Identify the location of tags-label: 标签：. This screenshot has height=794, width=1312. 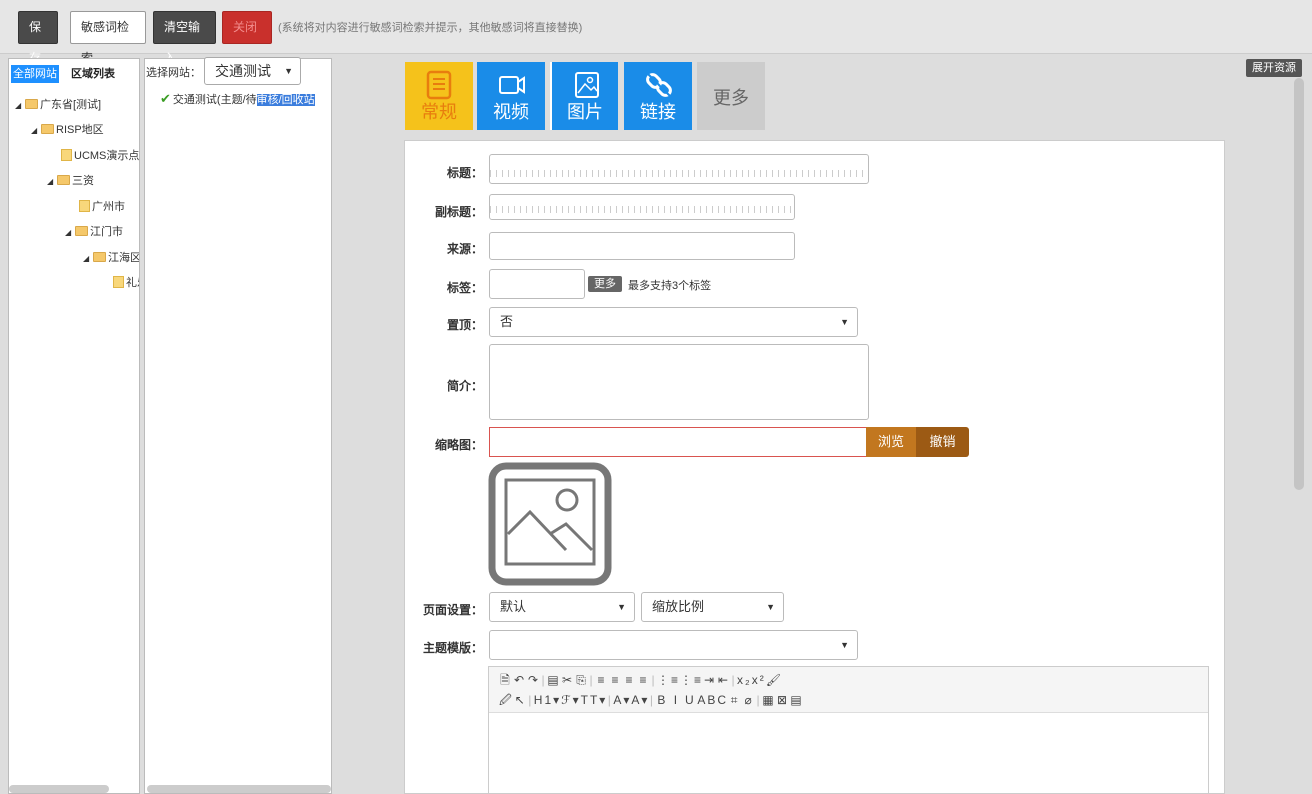
(464, 288).